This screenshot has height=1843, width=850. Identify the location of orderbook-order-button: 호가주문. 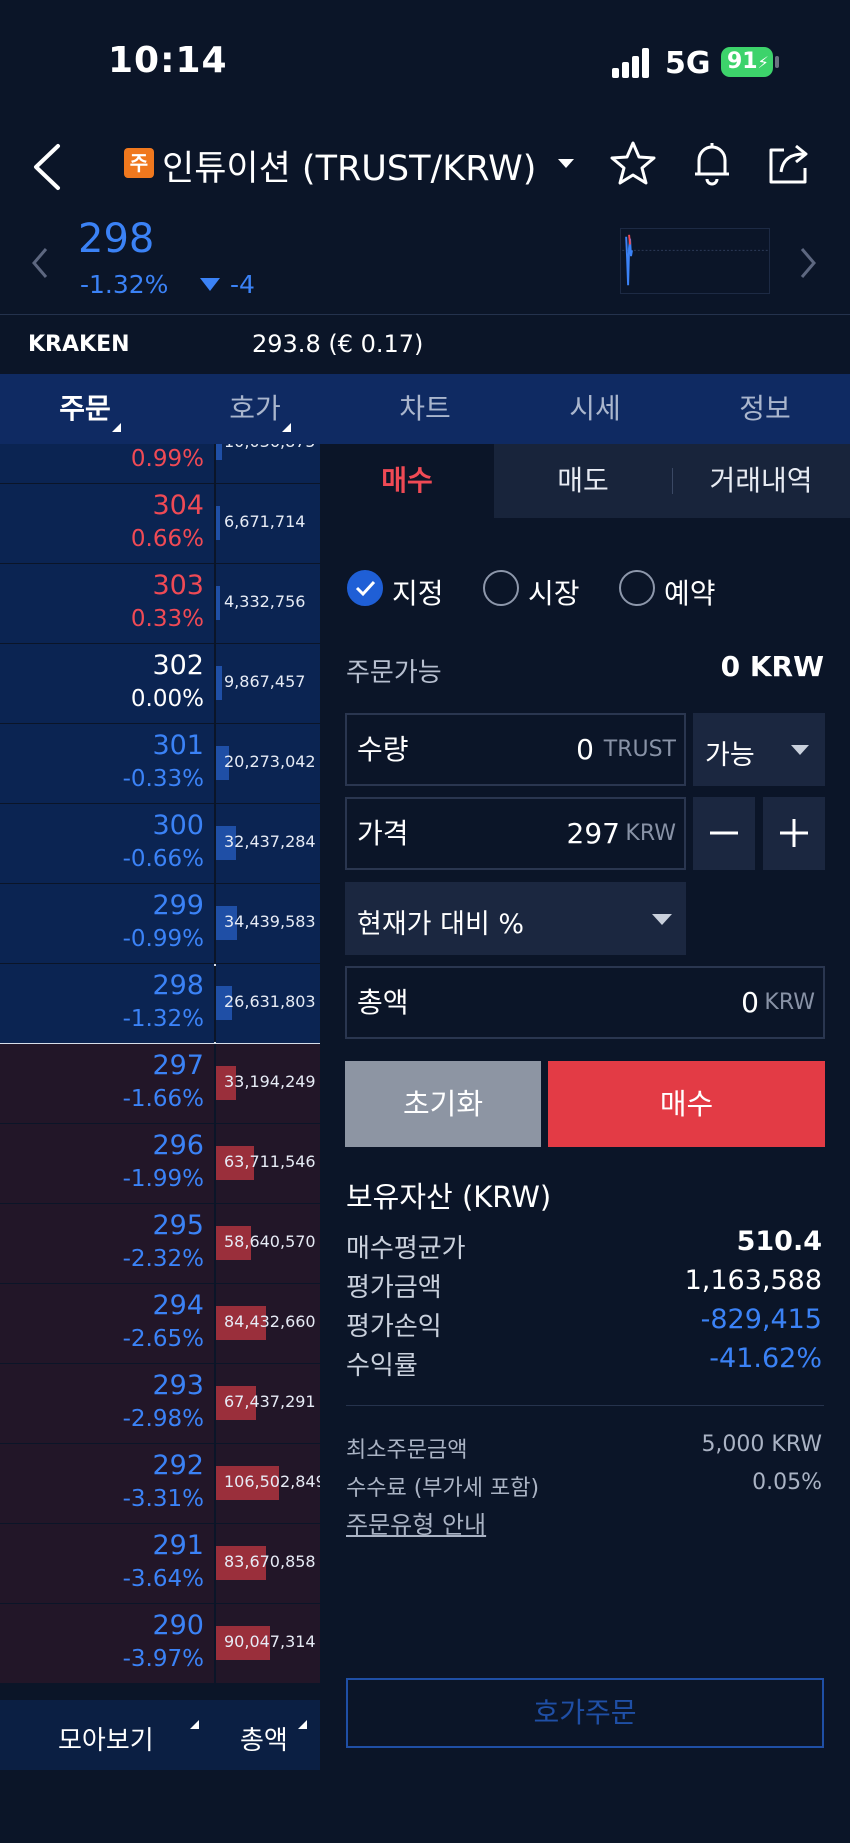
(585, 1713).